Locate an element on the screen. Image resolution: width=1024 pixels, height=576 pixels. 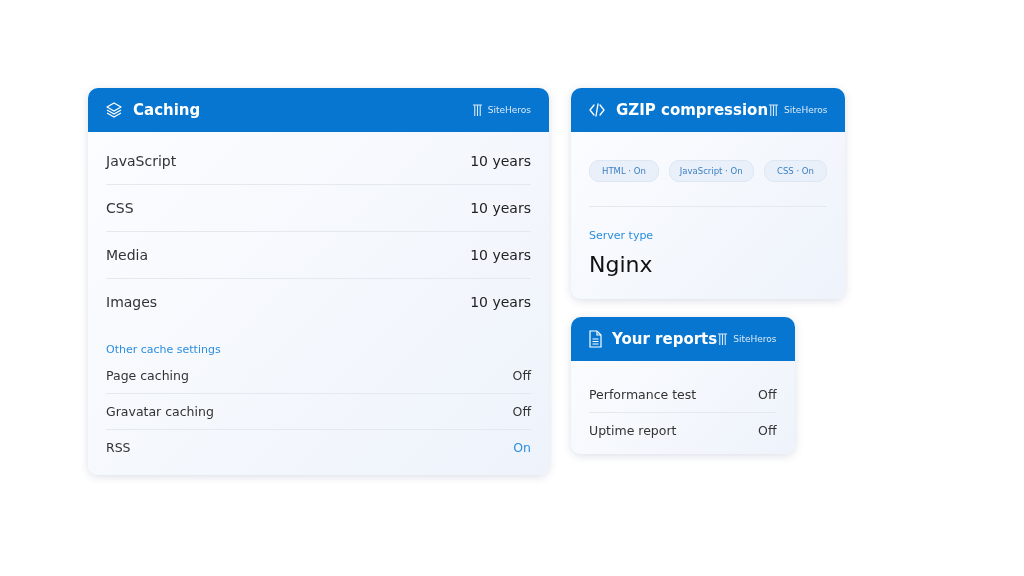
status-chip: HTML · On is located at coordinates (624, 171).